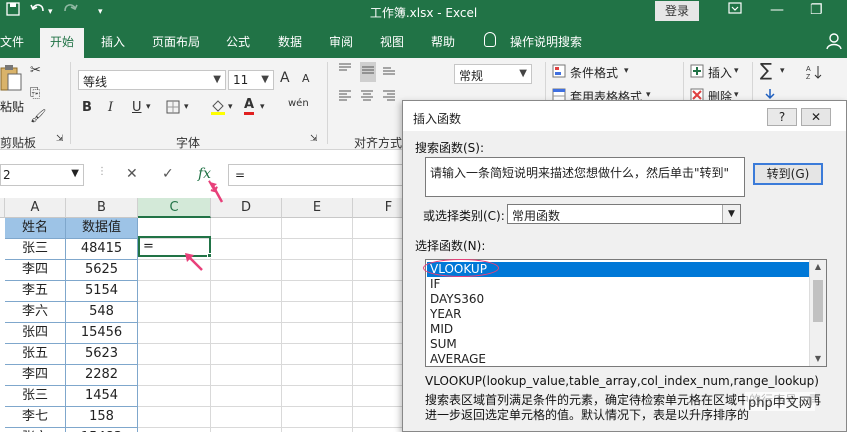 The width and height of the screenshot is (847, 432). Describe the element at coordinates (341, 41) in the screenshot. I see `tab-review: 审阅` at that location.